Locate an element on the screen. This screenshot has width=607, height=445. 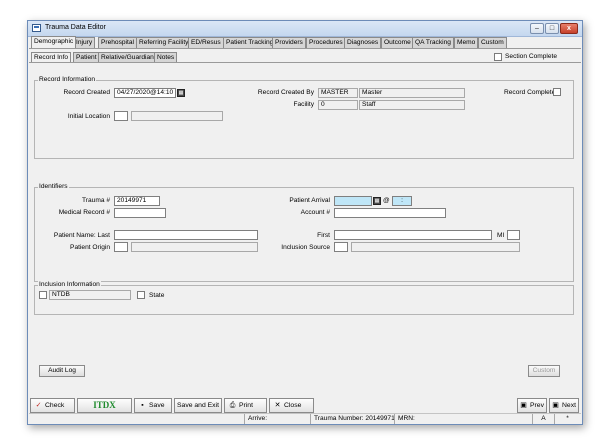
print-button: ⎙ Print is located at coordinates (245, 405).